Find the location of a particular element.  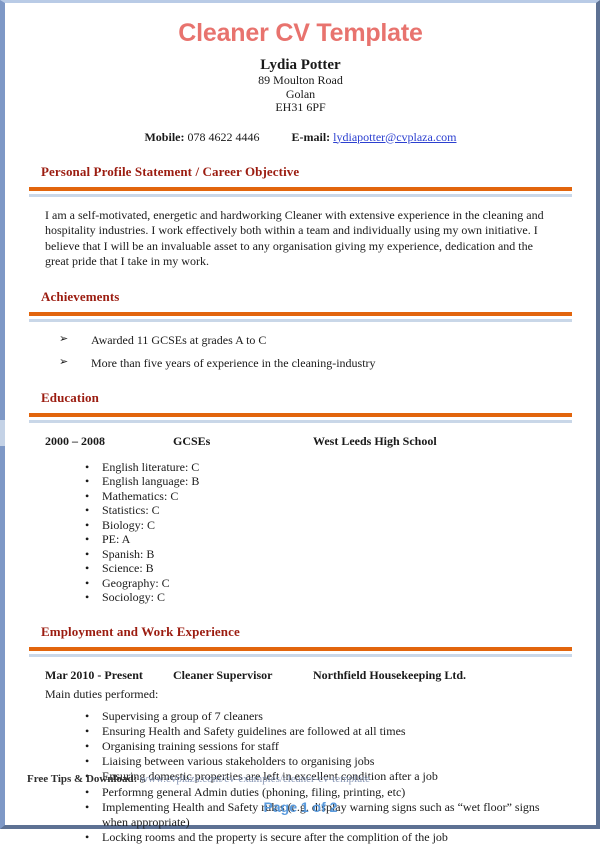

address-line-2: Golan is located at coordinates (300, 95).